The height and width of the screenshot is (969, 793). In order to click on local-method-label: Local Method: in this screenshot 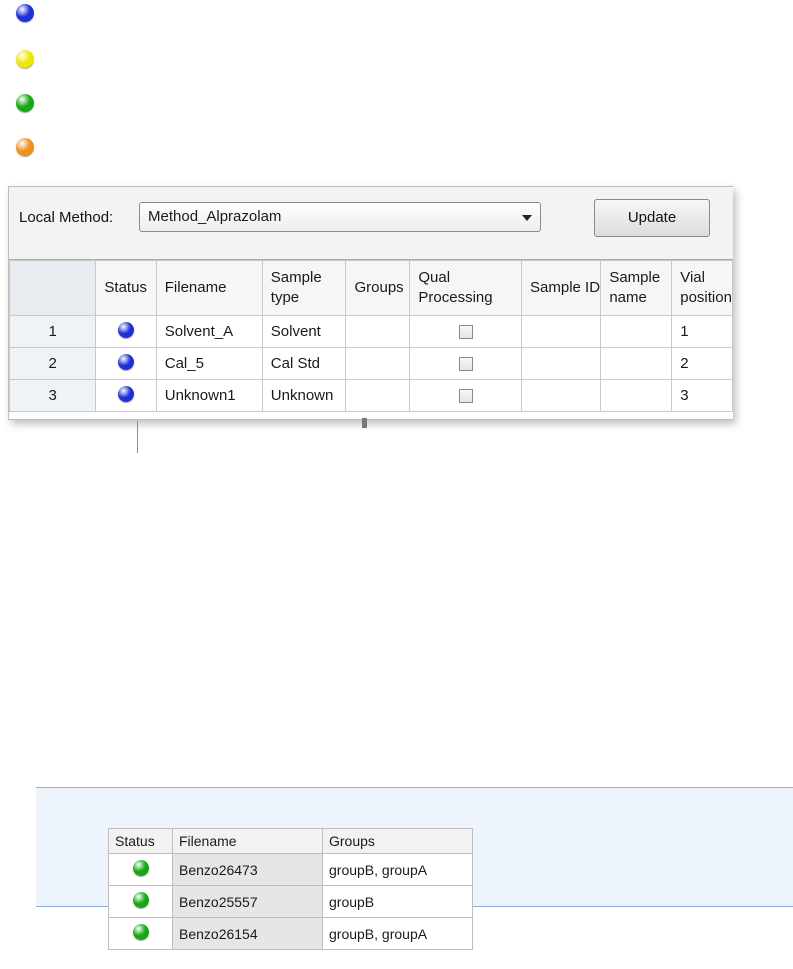, I will do `click(66, 217)`.